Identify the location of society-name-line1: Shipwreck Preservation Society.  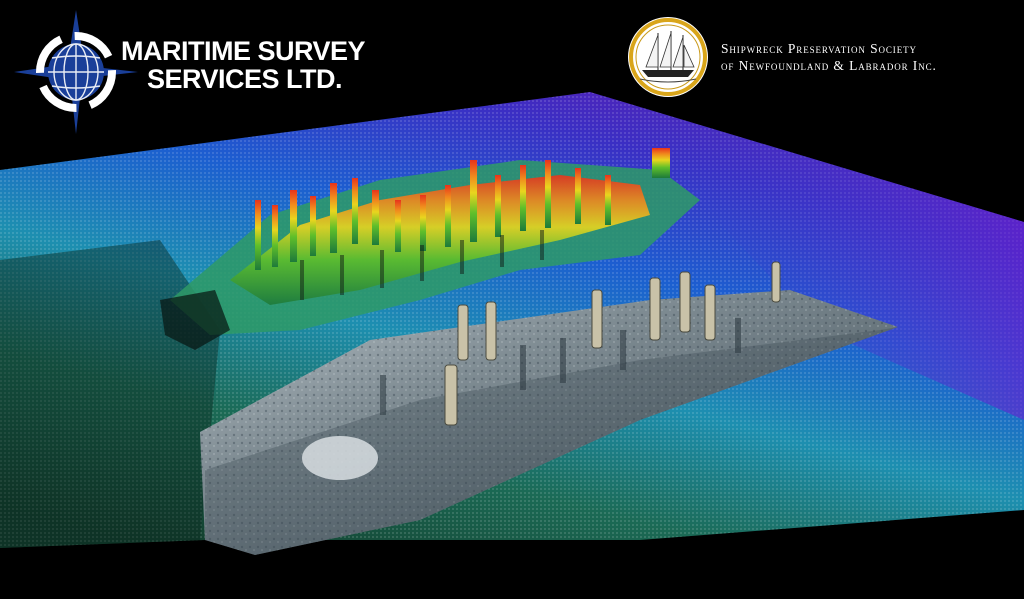
(819, 48).